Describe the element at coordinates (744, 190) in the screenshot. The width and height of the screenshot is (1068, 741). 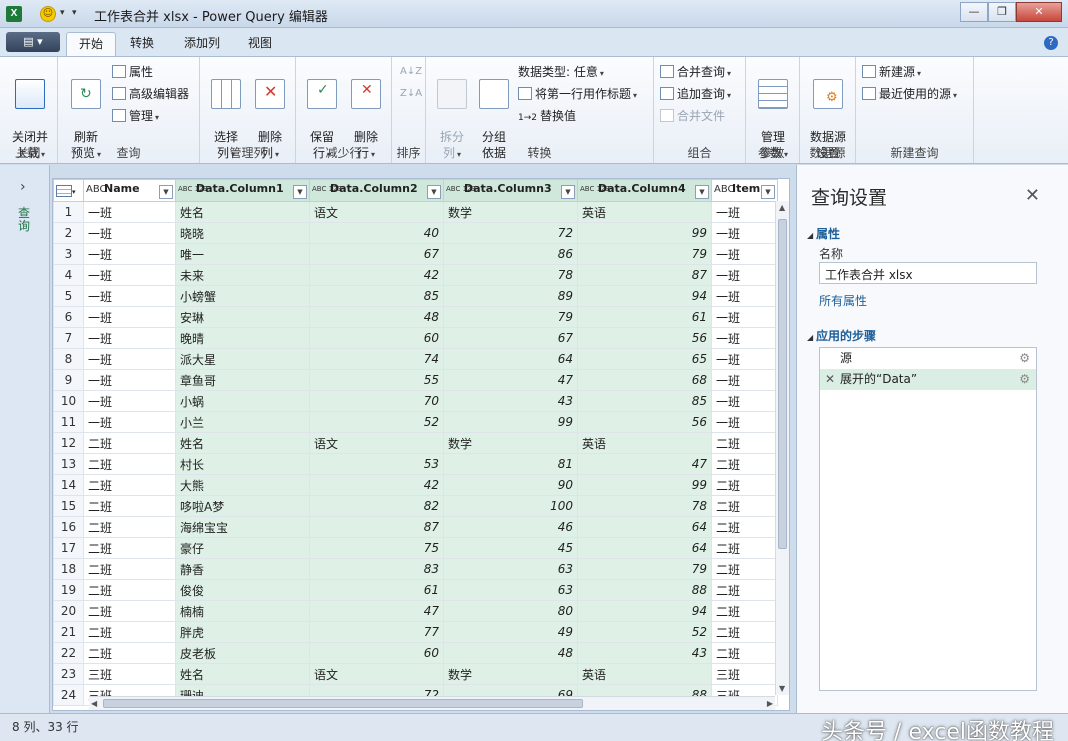
I see `column-header-item: ▼ ABCItem` at that location.